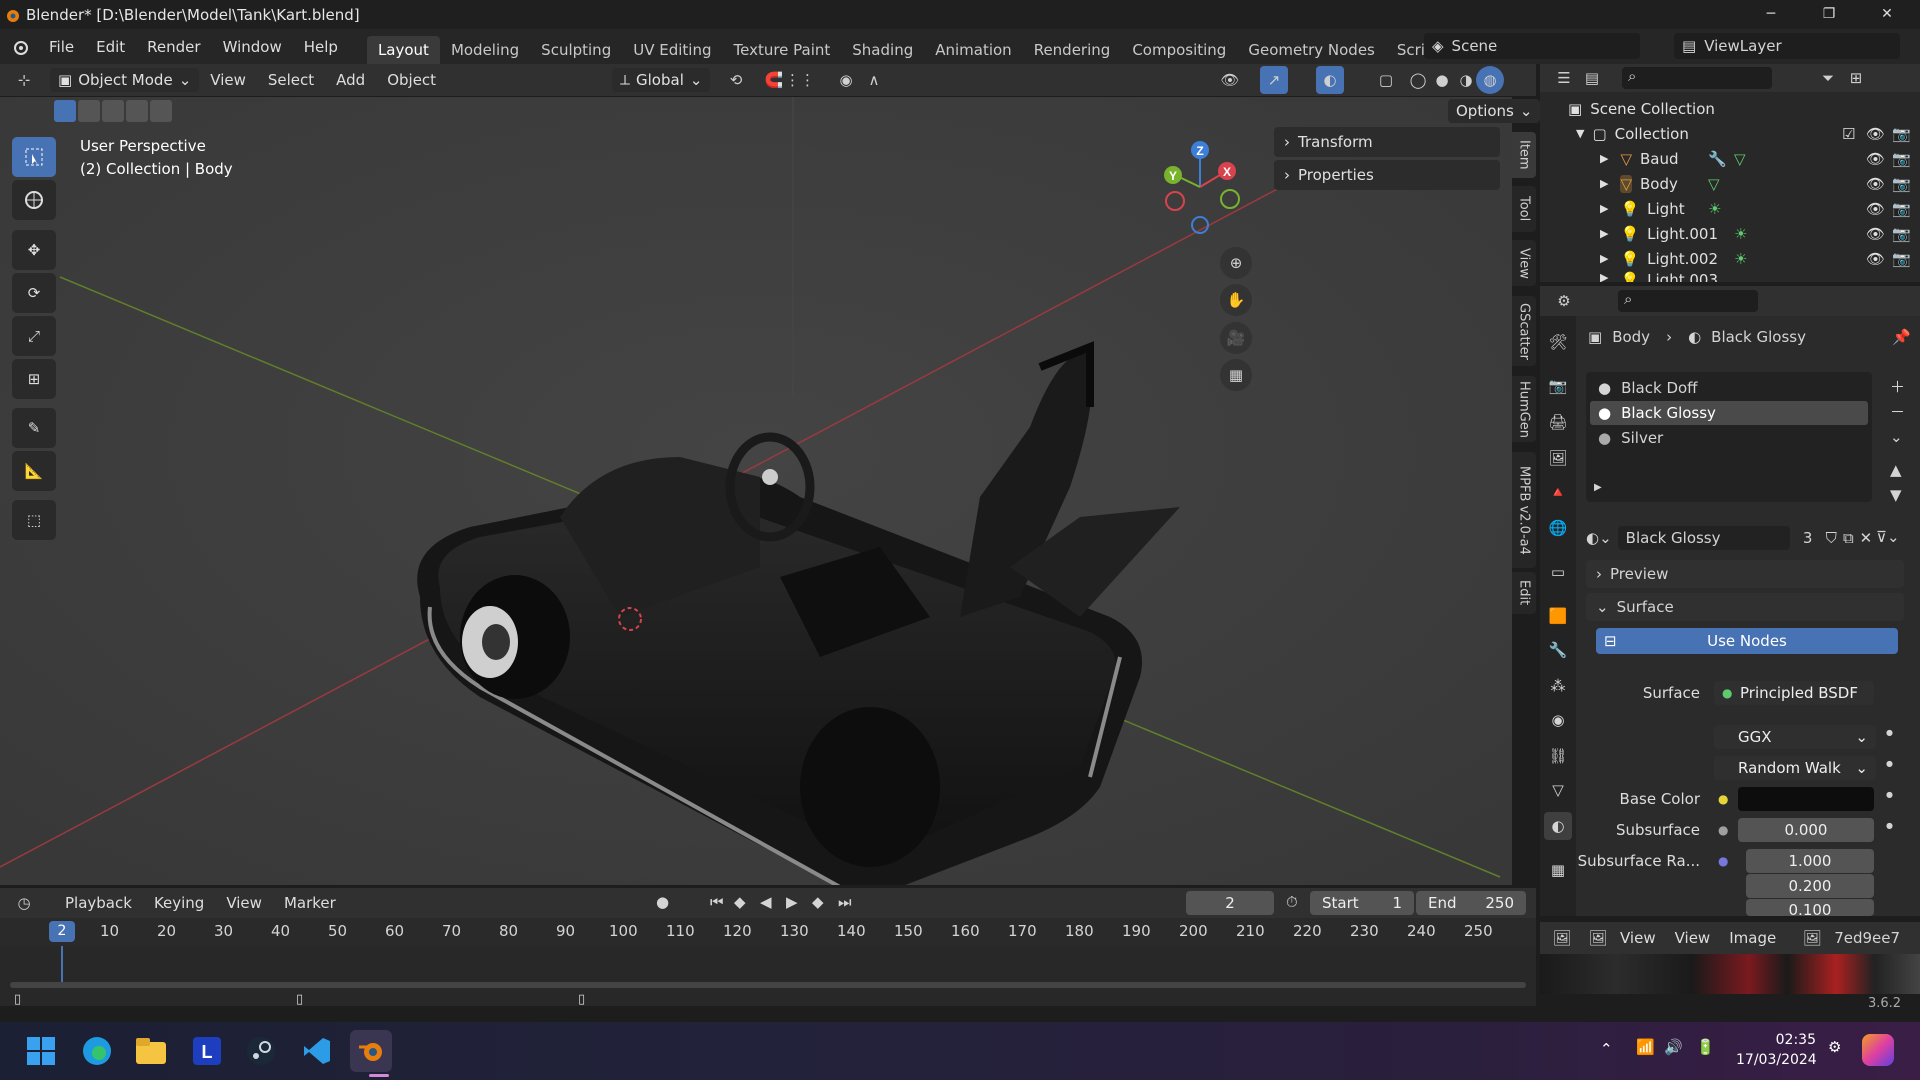  What do you see at coordinates (1274, 80) in the screenshot?
I see `gizmo-toggle-icon: ↗` at bounding box center [1274, 80].